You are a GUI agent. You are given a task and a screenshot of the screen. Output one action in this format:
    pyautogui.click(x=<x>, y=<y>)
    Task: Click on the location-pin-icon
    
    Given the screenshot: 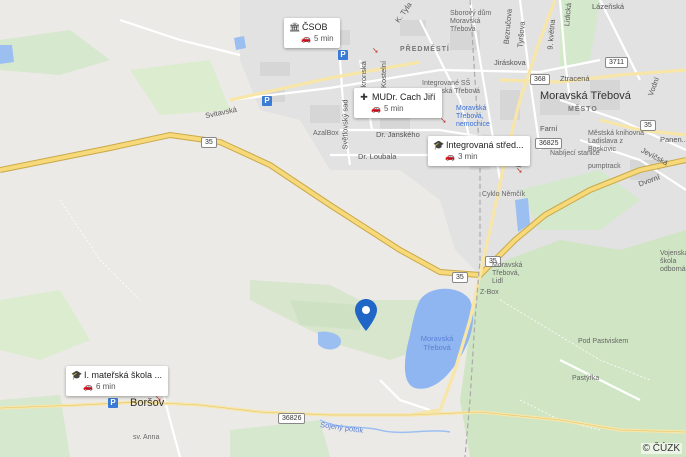 What is the action you would take?
    pyautogui.click(x=366, y=315)
    